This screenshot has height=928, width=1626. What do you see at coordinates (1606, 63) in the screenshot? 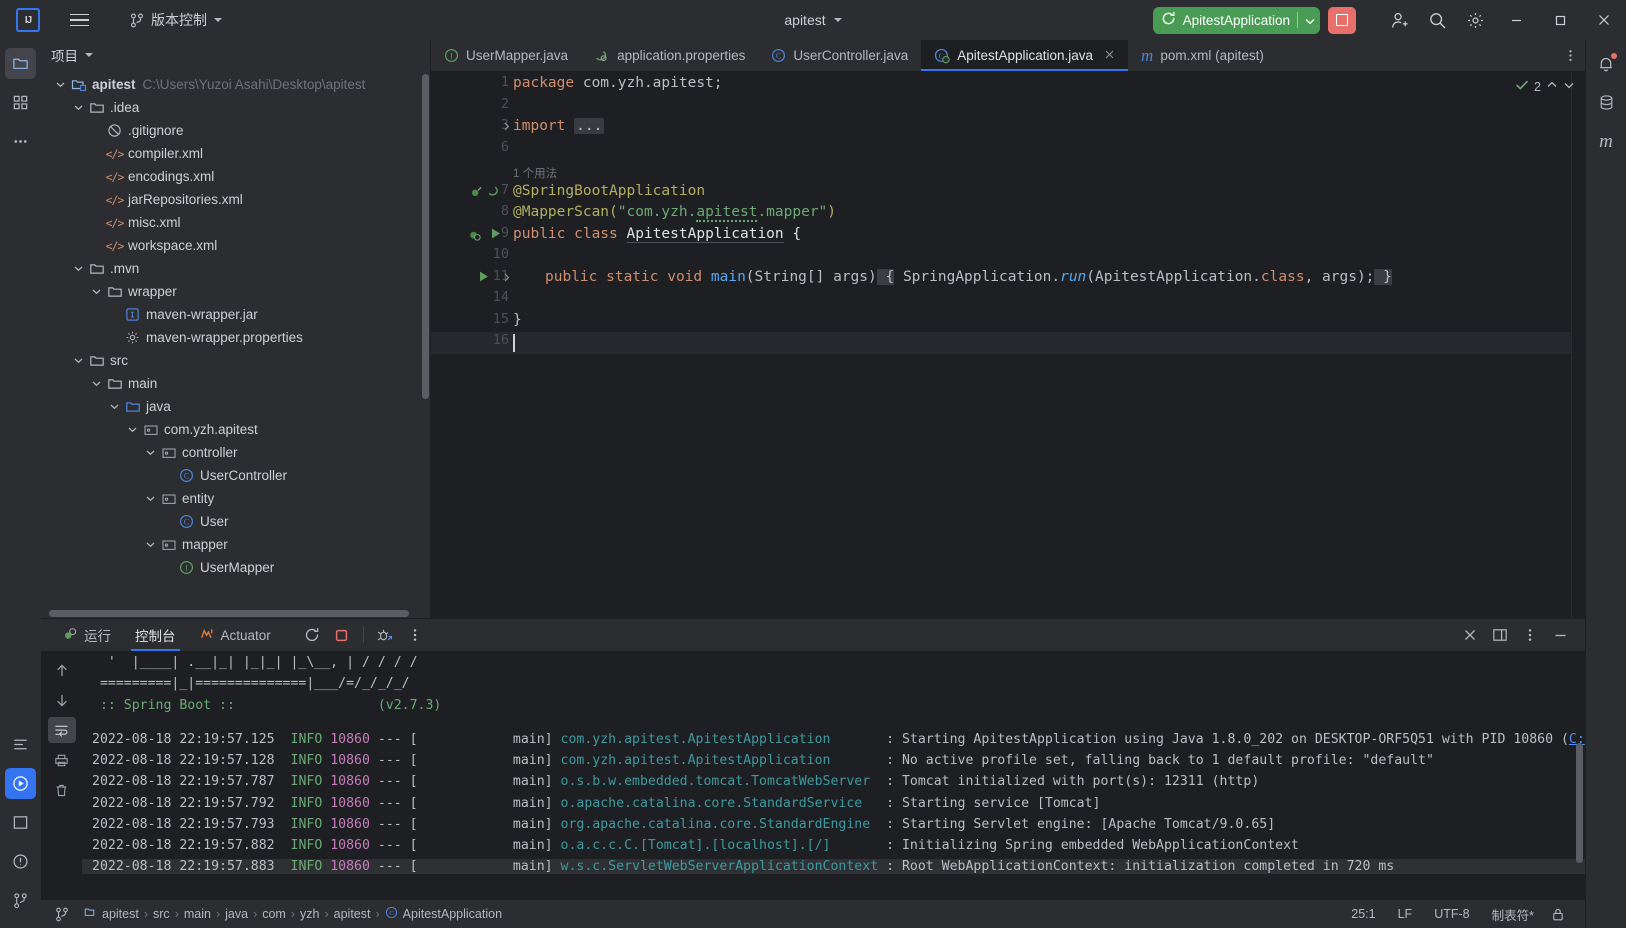
I see `notifications-bell-icon` at bounding box center [1606, 63].